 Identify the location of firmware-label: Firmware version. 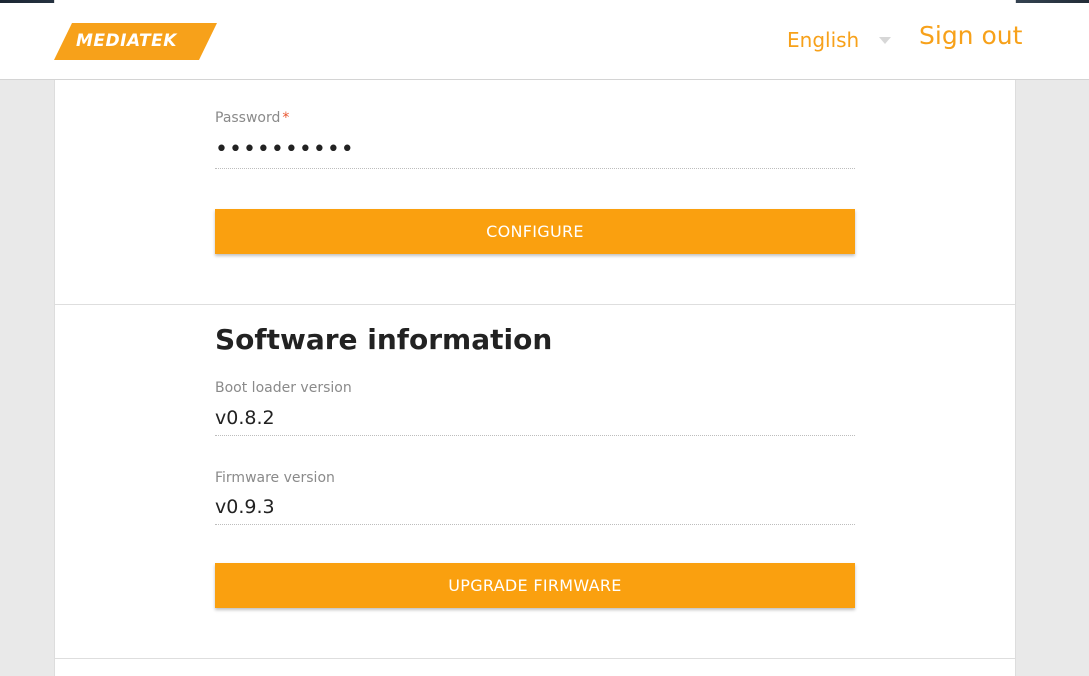
(275, 478).